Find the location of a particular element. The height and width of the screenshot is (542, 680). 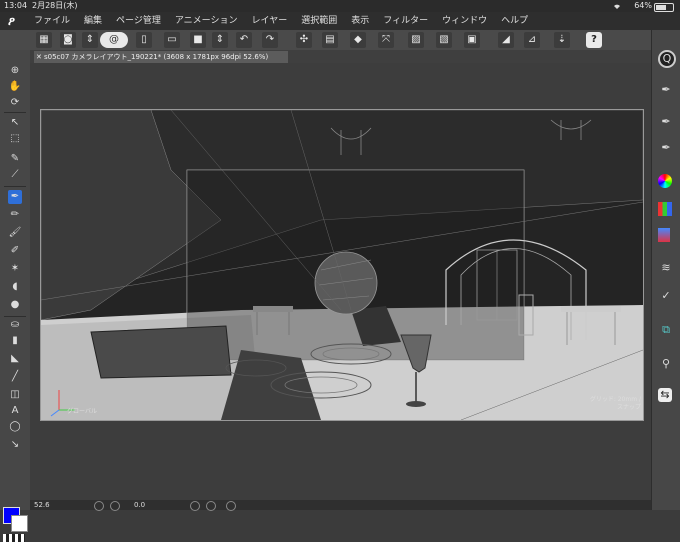

text-icon: A is located at coordinates (15, 411).